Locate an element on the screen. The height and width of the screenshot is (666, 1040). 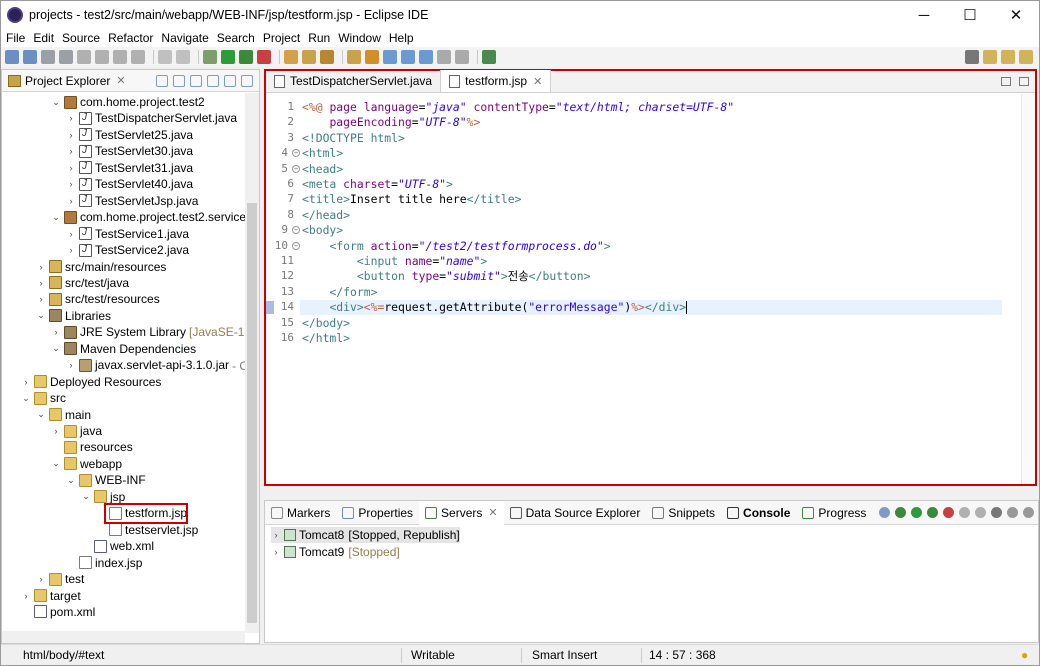
code-line: </form> is located at coordinates (339, 292).